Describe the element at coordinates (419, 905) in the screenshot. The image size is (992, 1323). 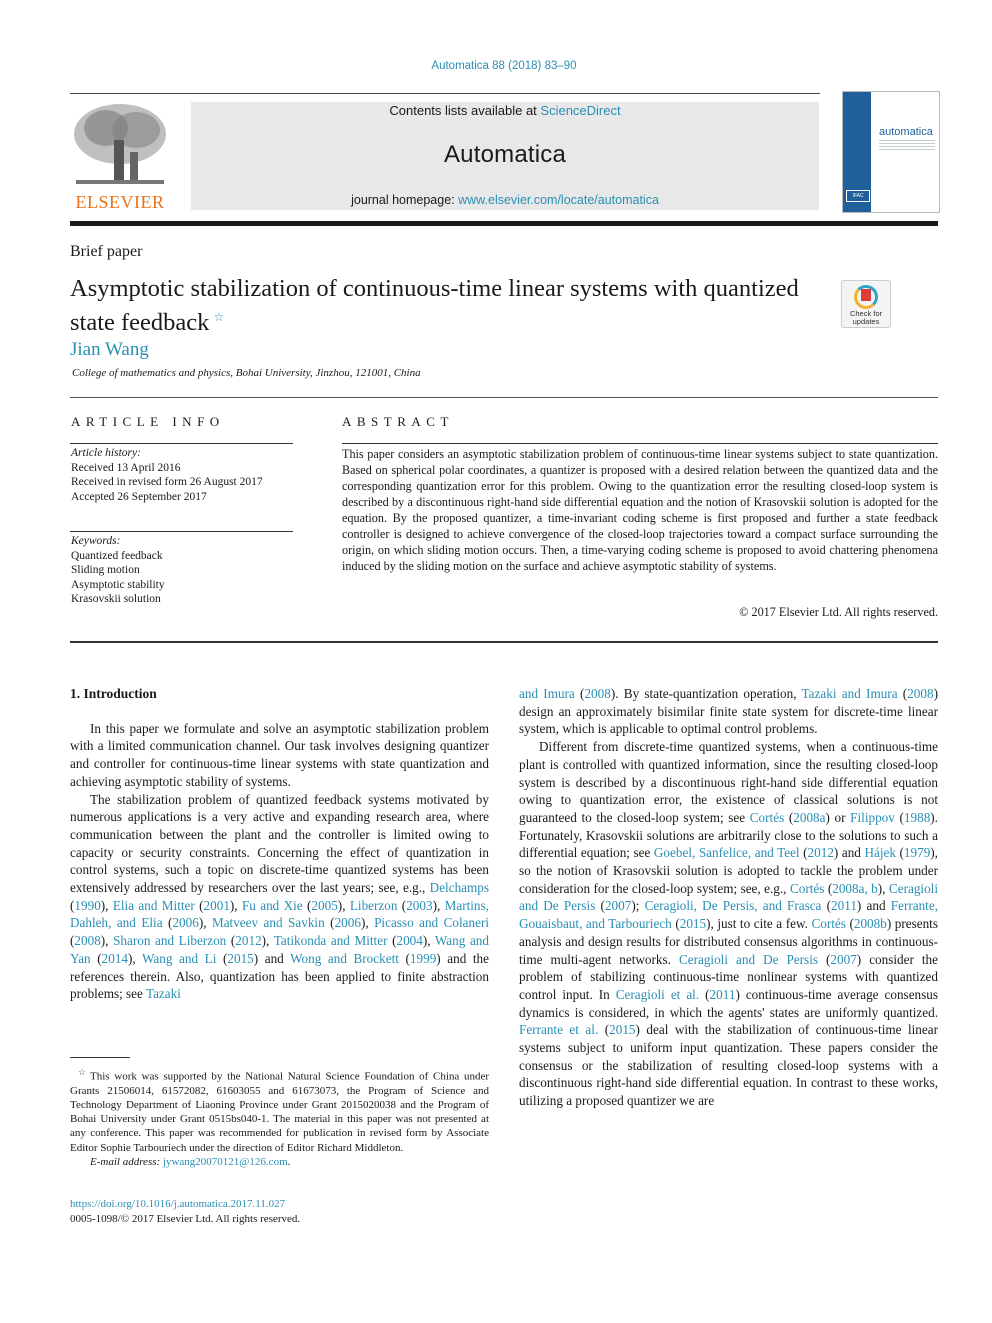
I see `citation-link: 2003` at that location.